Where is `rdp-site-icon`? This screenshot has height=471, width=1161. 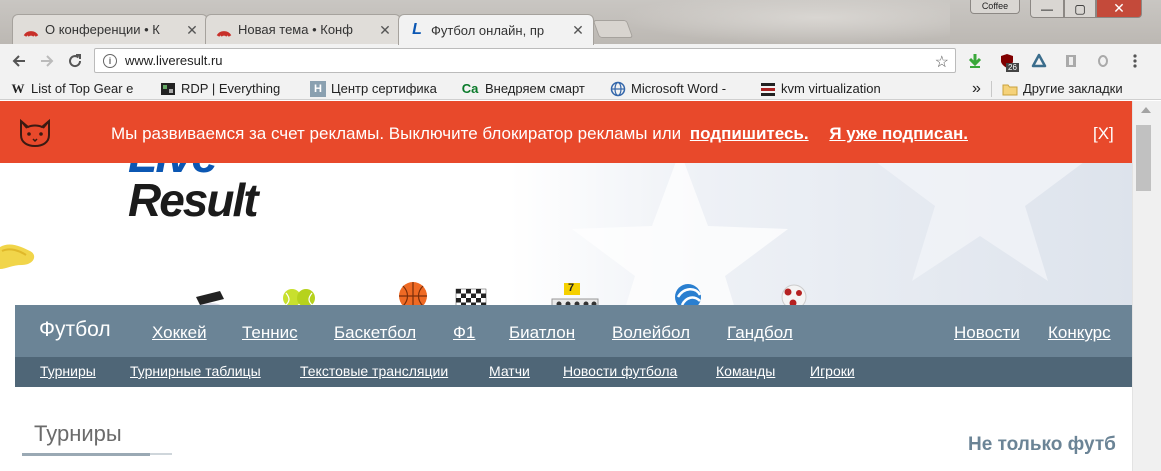 rdp-site-icon is located at coordinates (168, 89).